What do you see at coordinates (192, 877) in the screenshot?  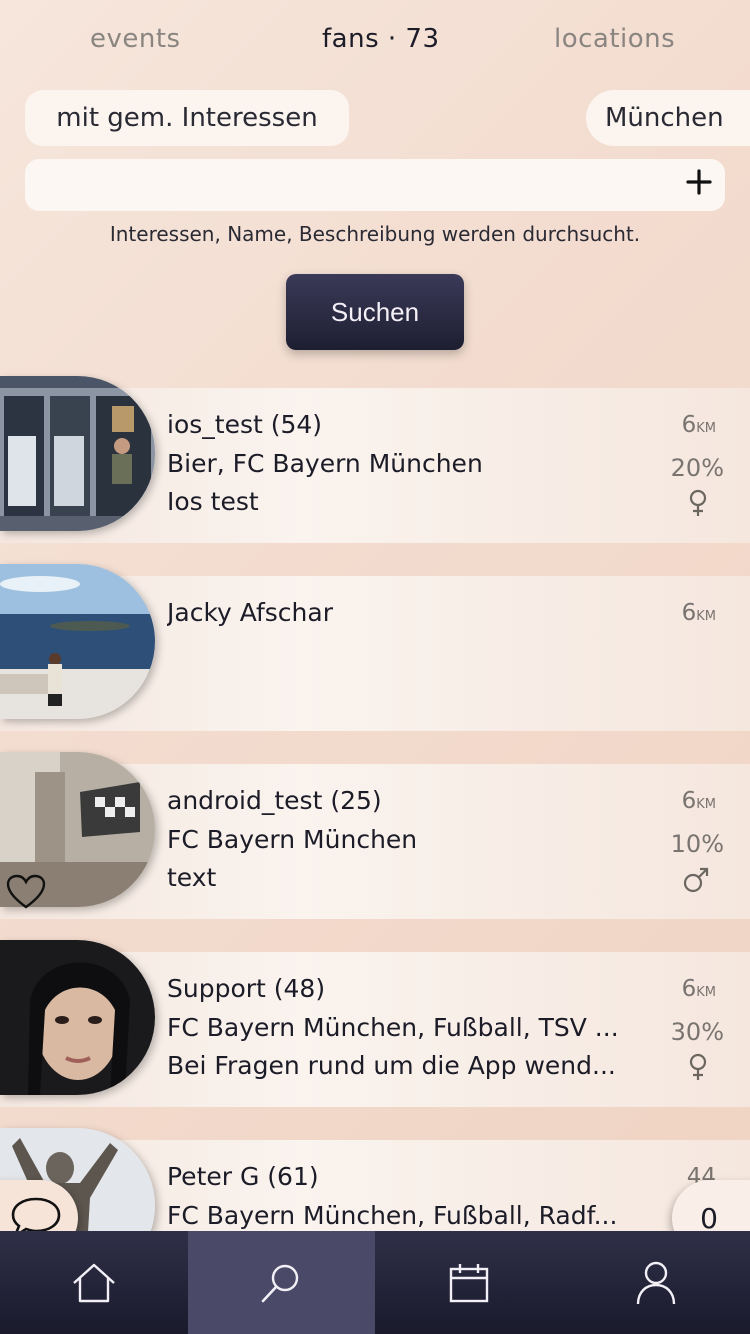 I see `result-description: text` at bounding box center [192, 877].